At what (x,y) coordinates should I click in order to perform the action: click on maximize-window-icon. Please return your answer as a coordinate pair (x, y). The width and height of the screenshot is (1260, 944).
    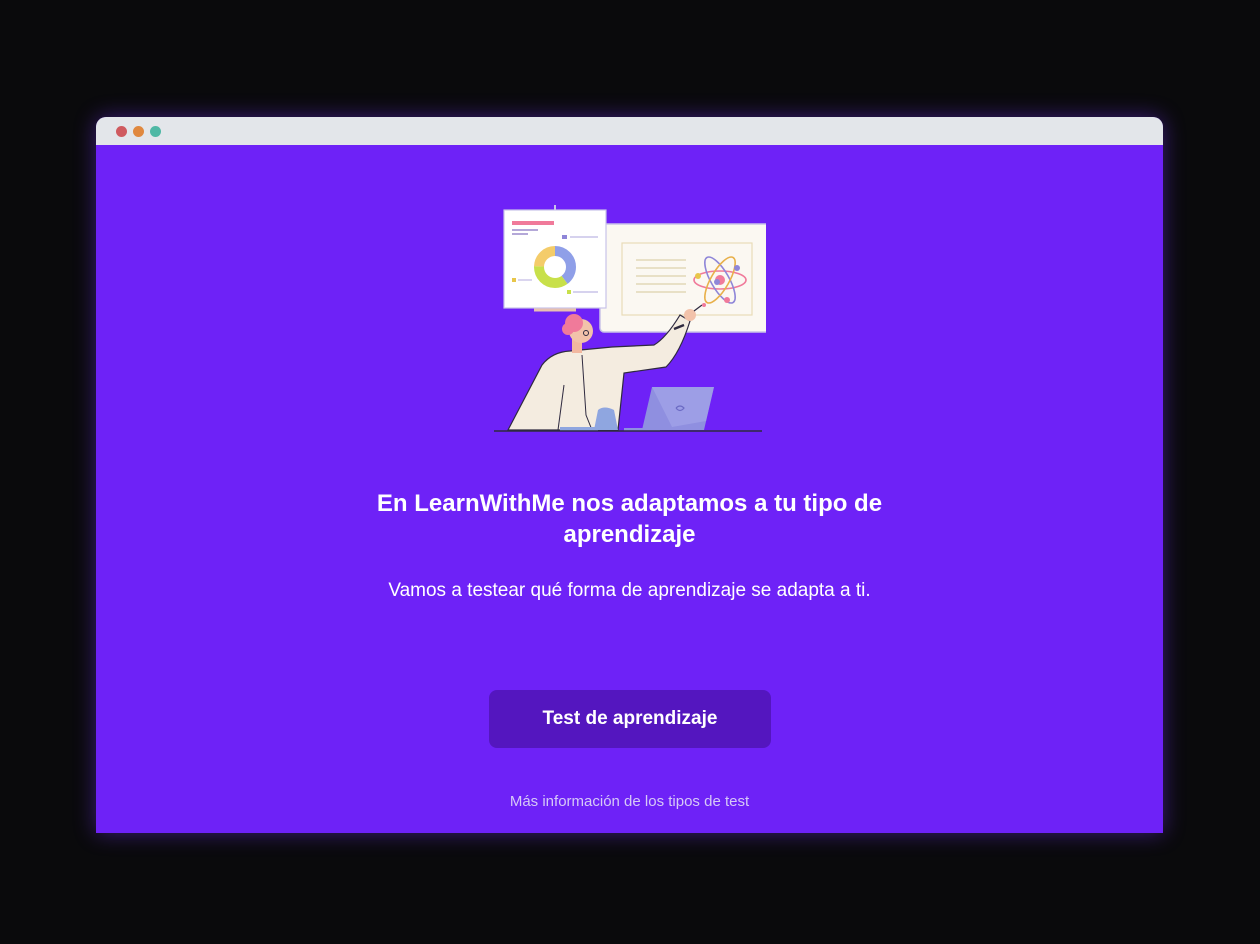
    Looking at the image, I should click on (155, 131).